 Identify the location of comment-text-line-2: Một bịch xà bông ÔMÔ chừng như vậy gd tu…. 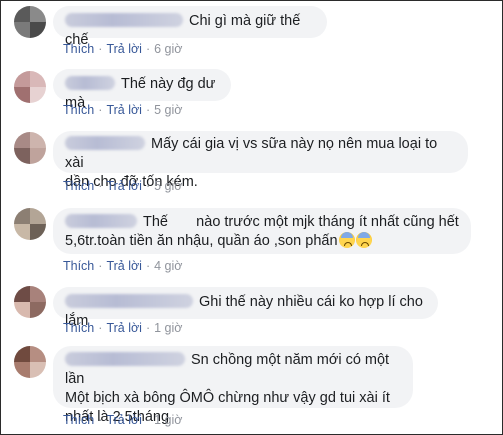
(227, 398).